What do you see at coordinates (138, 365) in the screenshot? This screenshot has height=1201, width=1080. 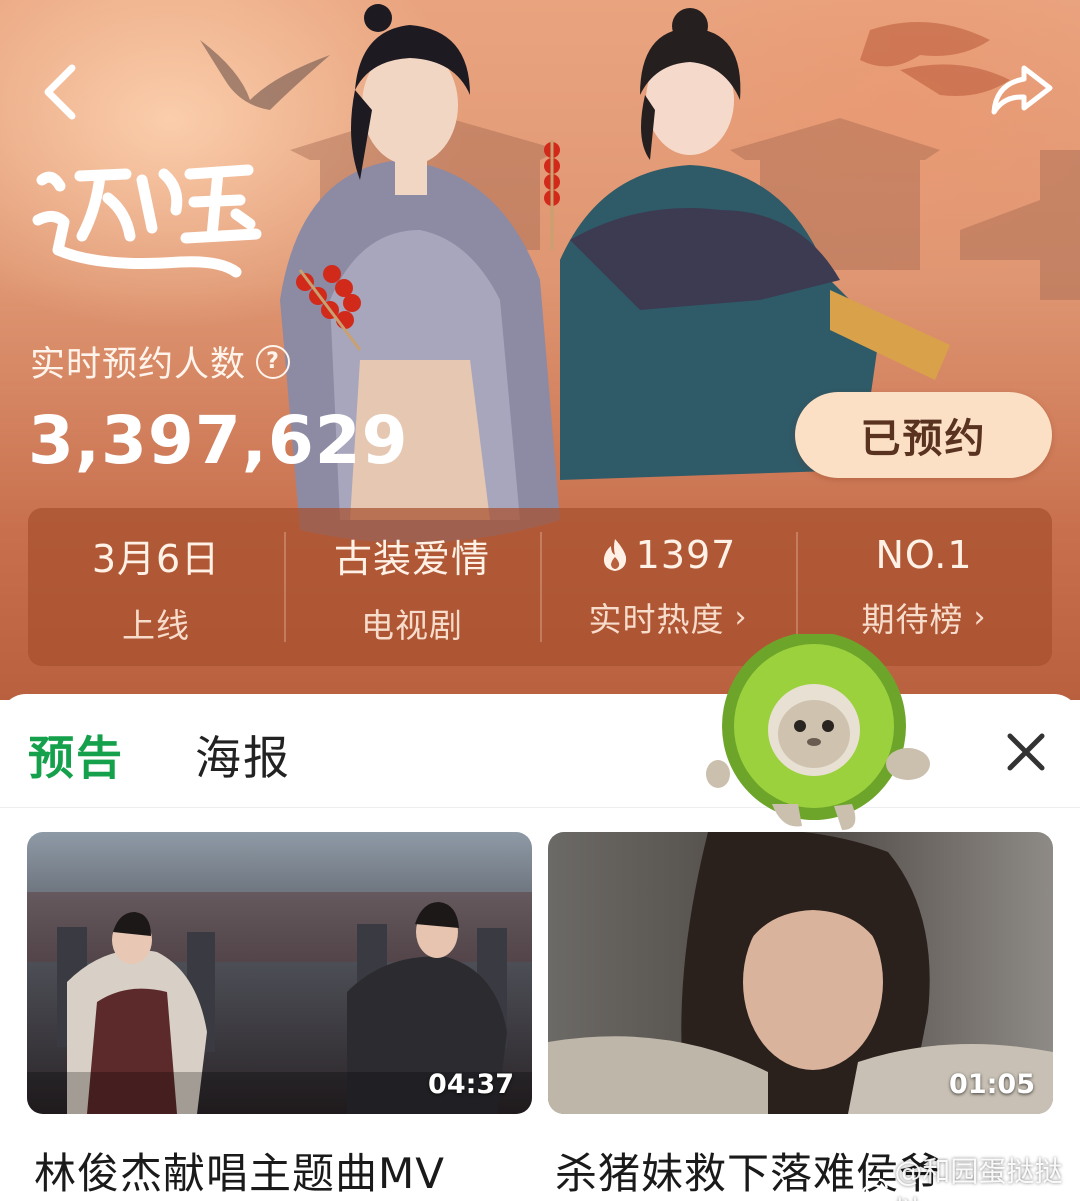 I see `reservation-label: 实时预约人数` at bounding box center [138, 365].